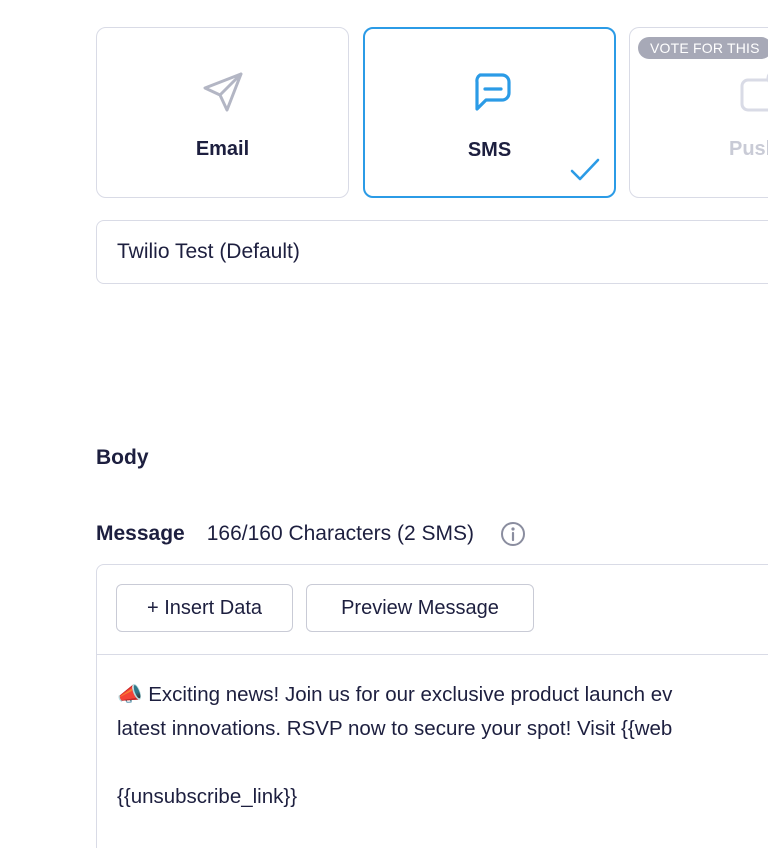  Describe the element at coordinates (207, 796) in the screenshot. I see `body-line: {{unsubscribe_link}}` at that location.